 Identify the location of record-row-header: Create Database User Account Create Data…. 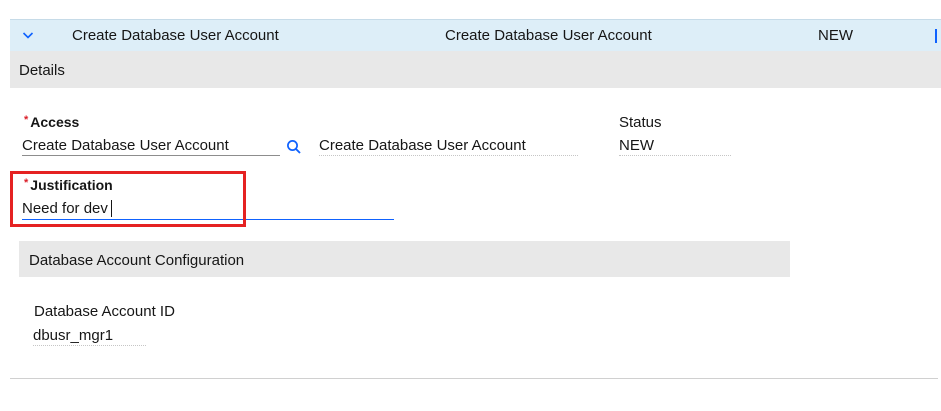
(475, 35).